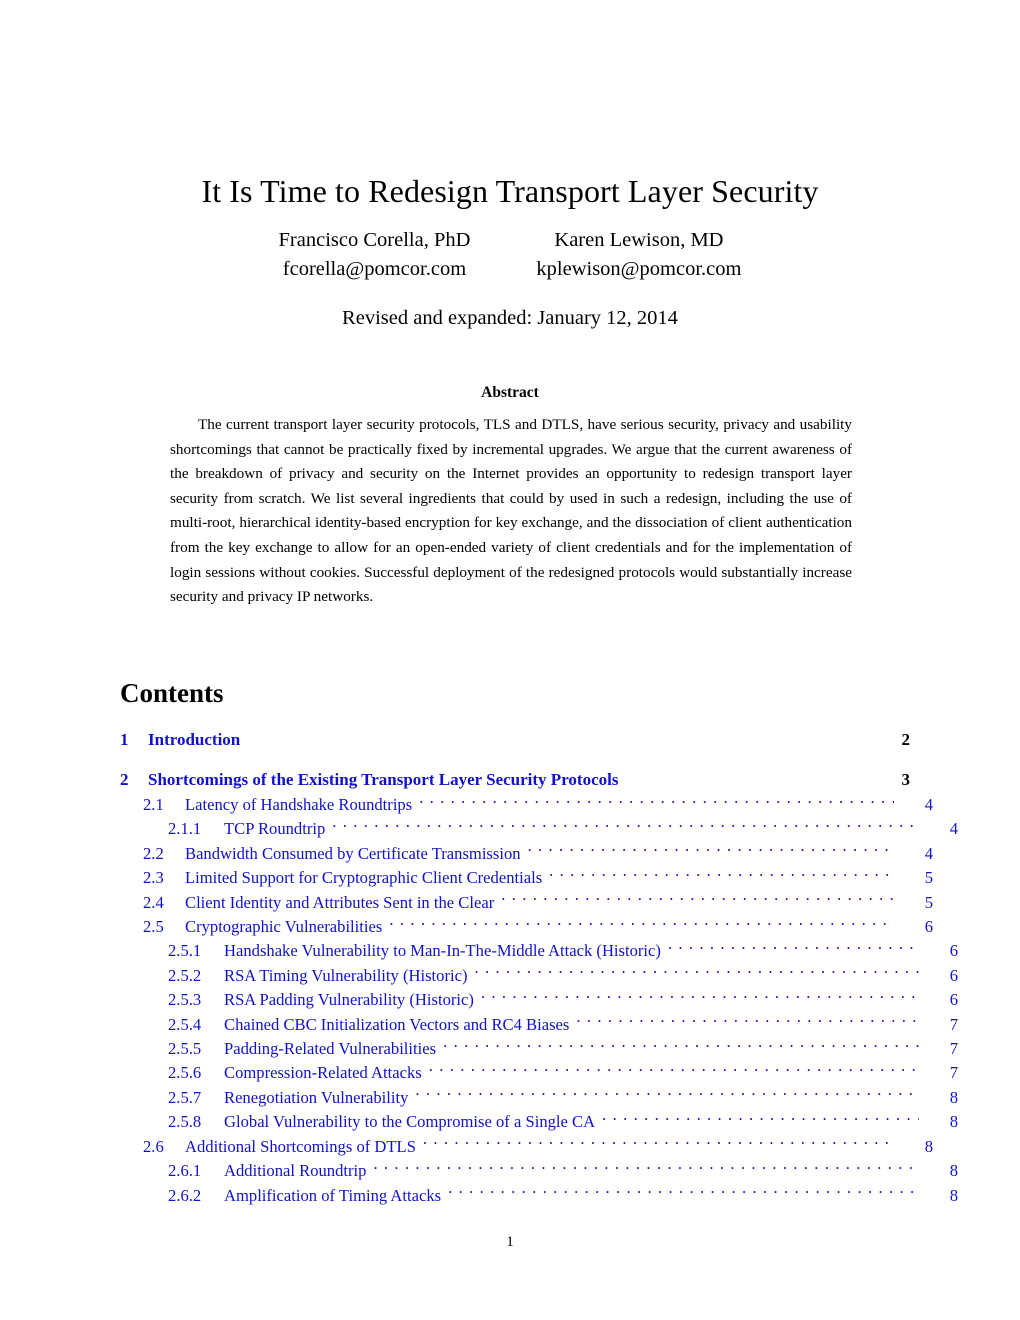 The image size is (1020, 1320). Describe the element at coordinates (284, 927) in the screenshot. I see `toc-entry-label: Cryptographic Vulnerabilities` at that location.